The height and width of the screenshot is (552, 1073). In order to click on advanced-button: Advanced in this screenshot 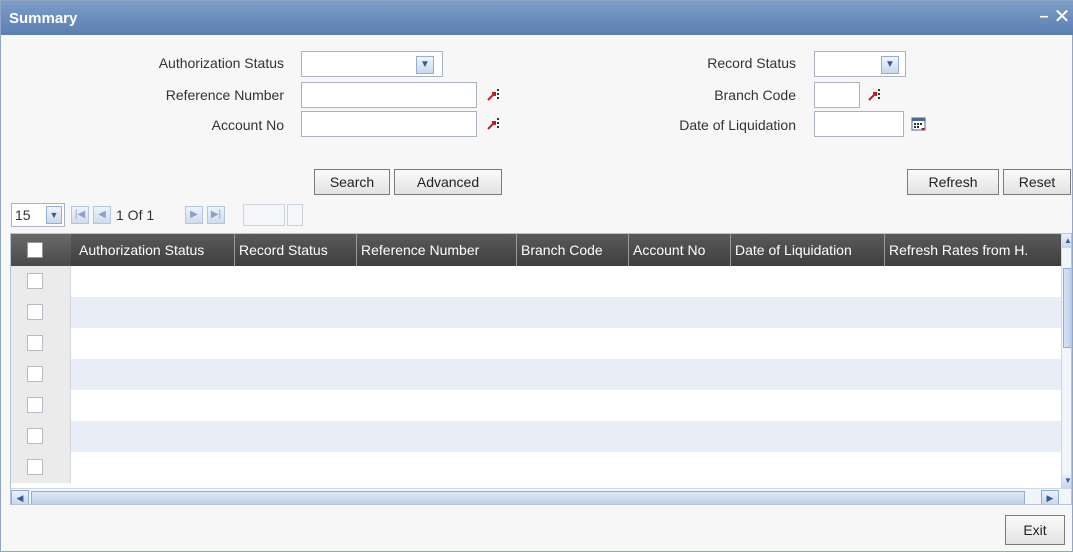, I will do `click(448, 182)`.